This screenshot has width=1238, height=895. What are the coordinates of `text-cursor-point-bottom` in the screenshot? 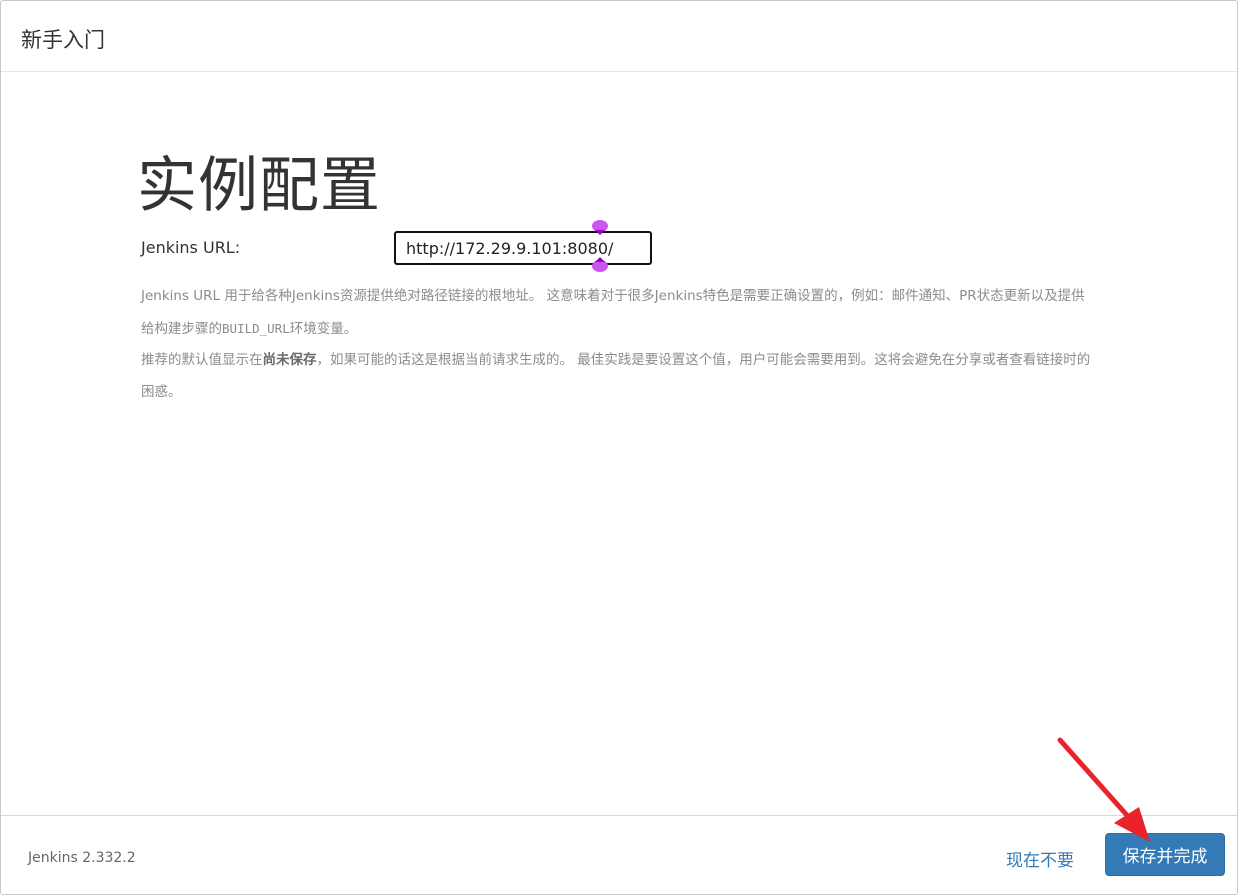 It's located at (600, 259).